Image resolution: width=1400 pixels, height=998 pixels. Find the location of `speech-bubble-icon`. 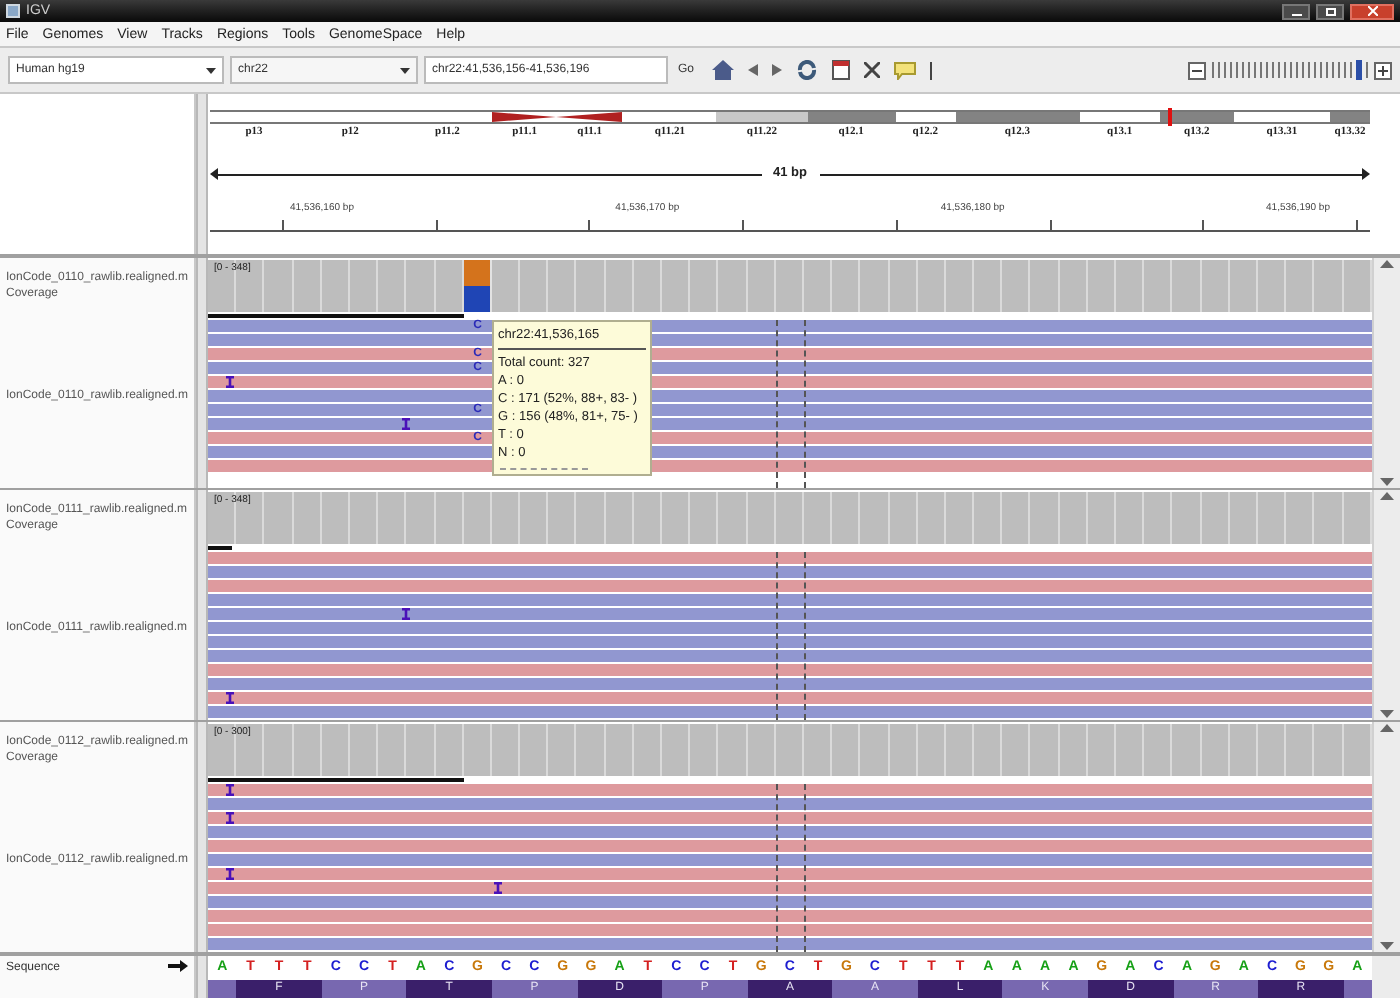

speech-bubble-icon is located at coordinates (905, 70).